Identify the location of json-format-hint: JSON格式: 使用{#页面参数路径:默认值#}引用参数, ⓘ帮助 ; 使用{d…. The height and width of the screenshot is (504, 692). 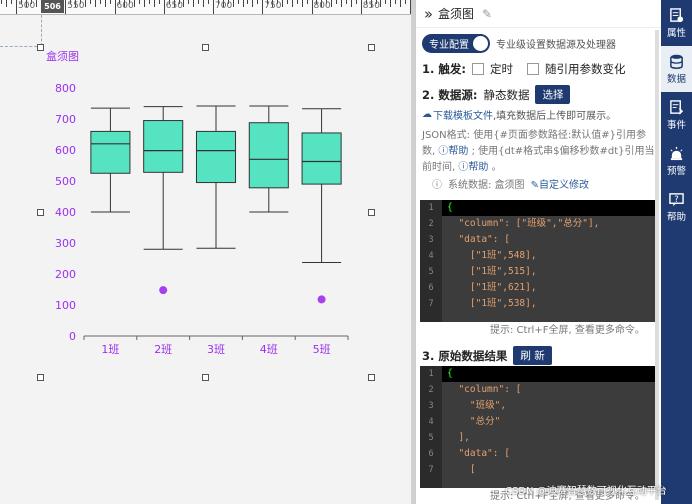
(538, 149).